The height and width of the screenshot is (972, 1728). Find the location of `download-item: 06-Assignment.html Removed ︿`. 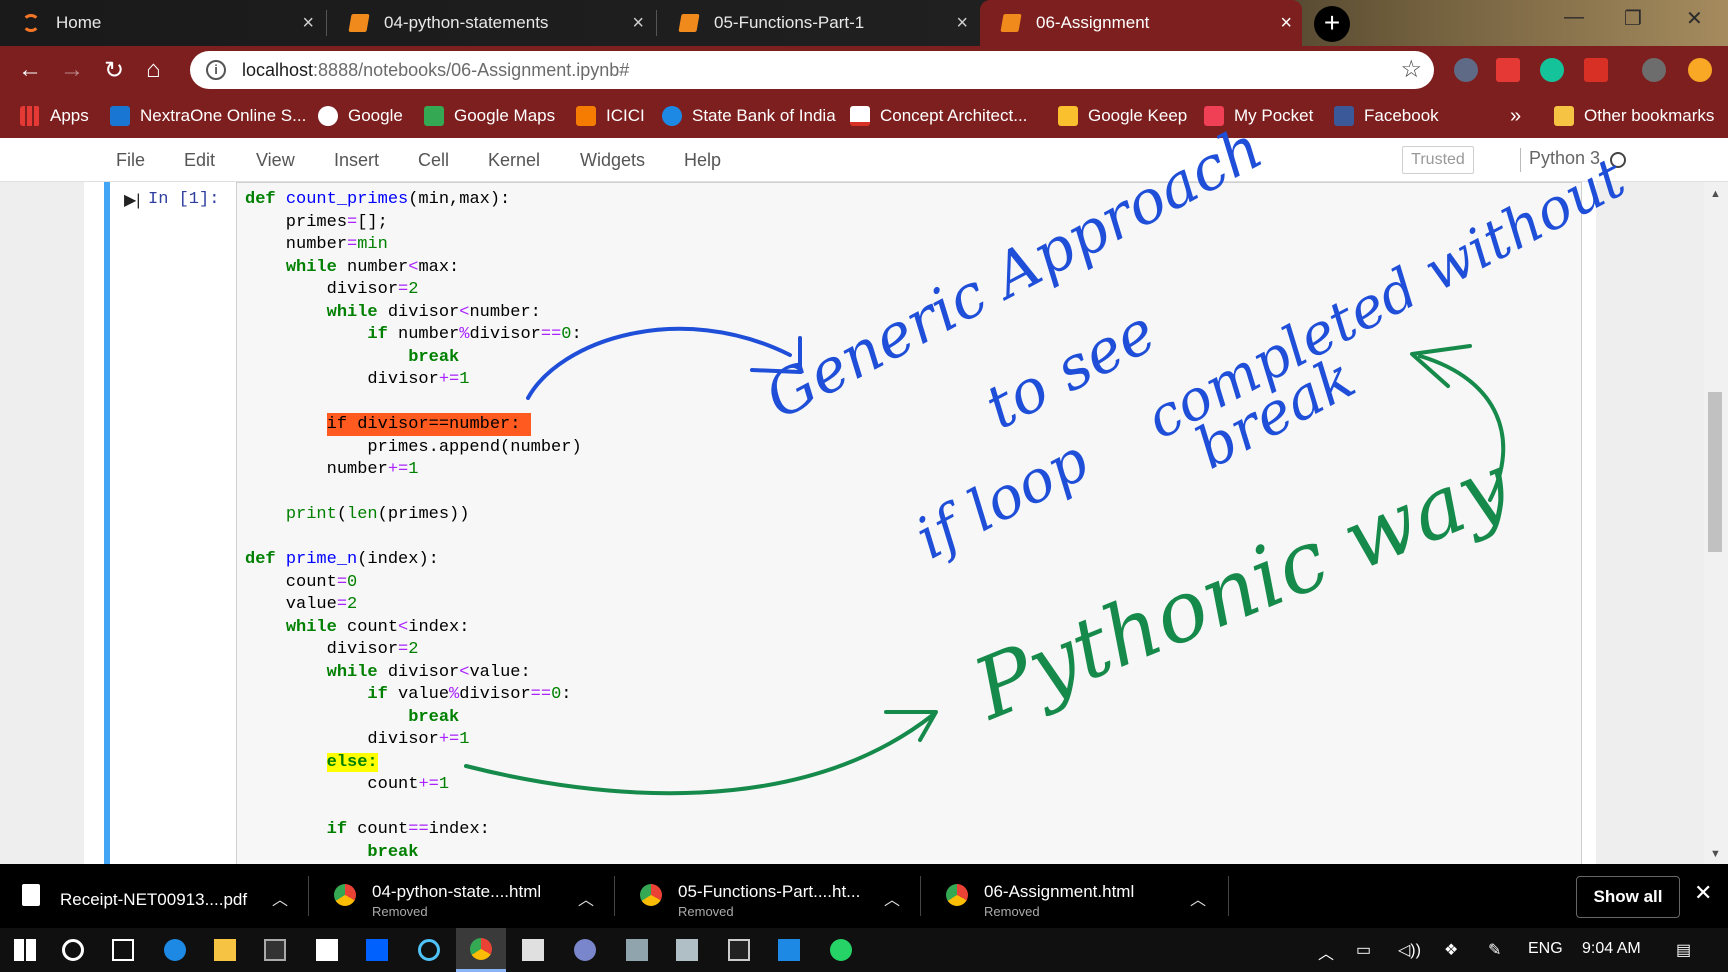

download-item: 06-Assignment.html Removed ︿ is located at coordinates (1074, 896).